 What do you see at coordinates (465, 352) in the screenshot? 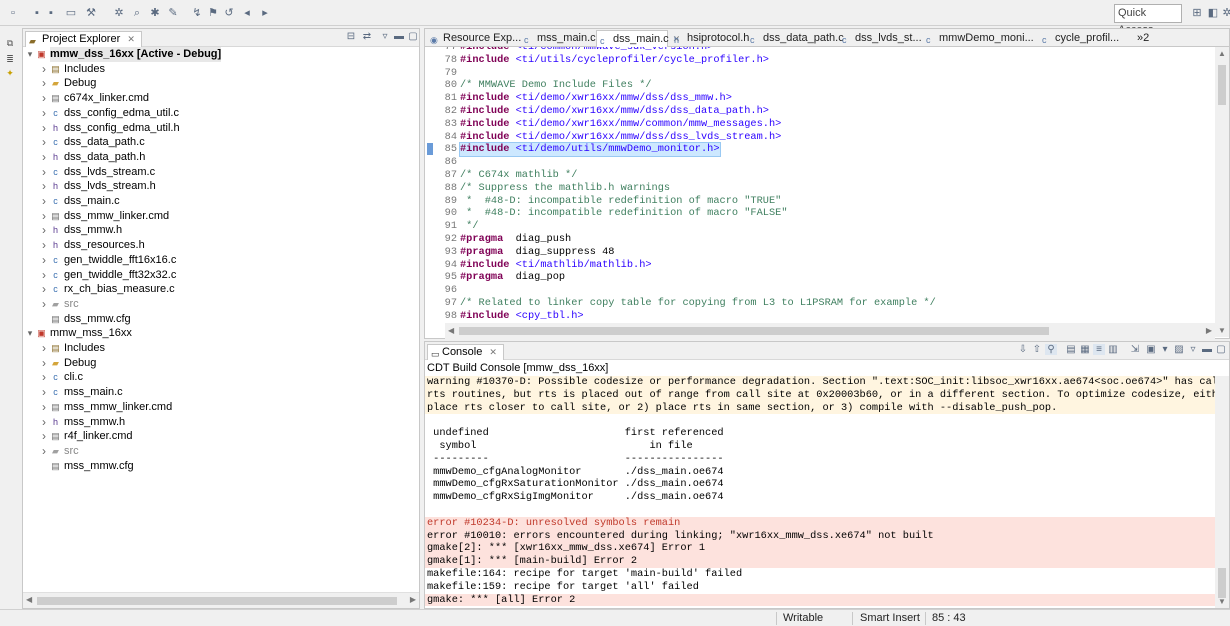
I see `tab-console: ▭ Console ✕` at bounding box center [465, 352].